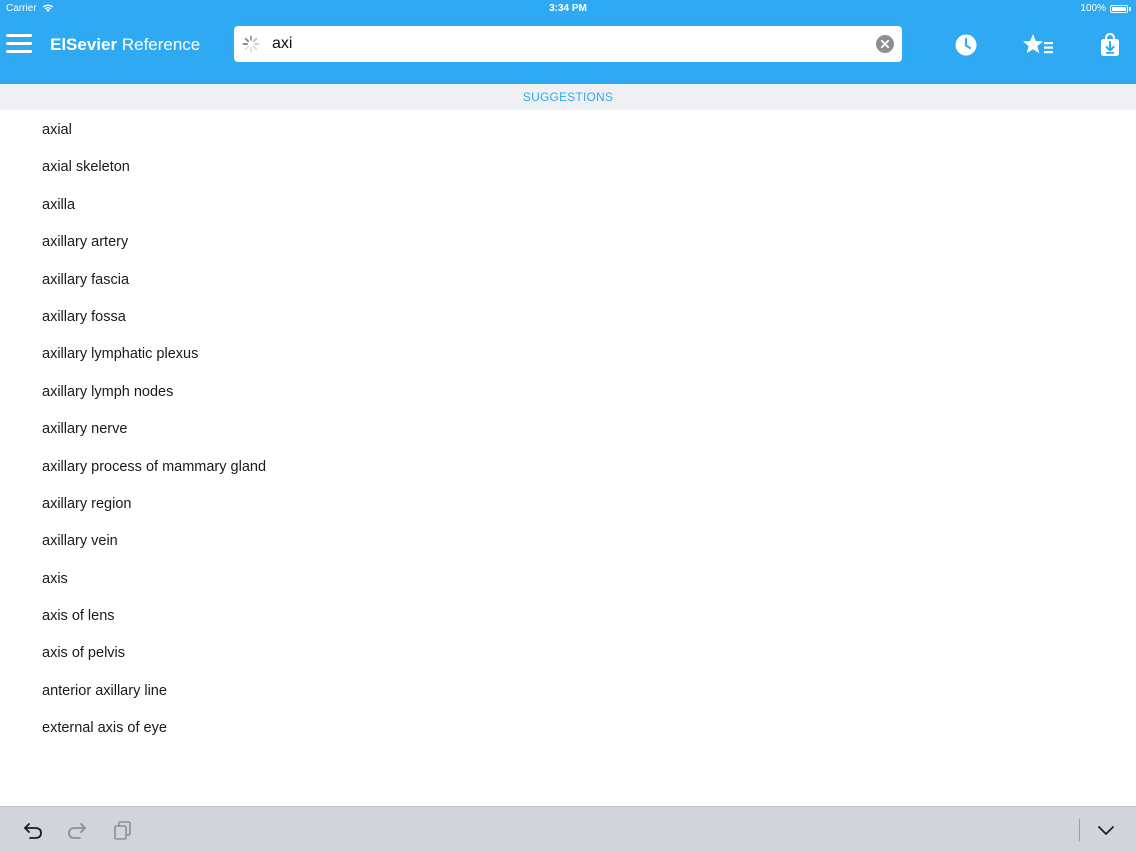  I want to click on suggestion-item: axillary fascia, so click(568, 280).